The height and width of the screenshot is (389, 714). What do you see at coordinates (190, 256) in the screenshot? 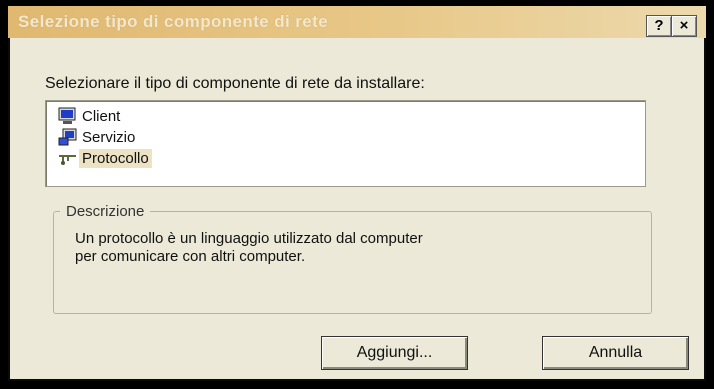
I see `description-line: per comunicare con altri computer.` at bounding box center [190, 256].